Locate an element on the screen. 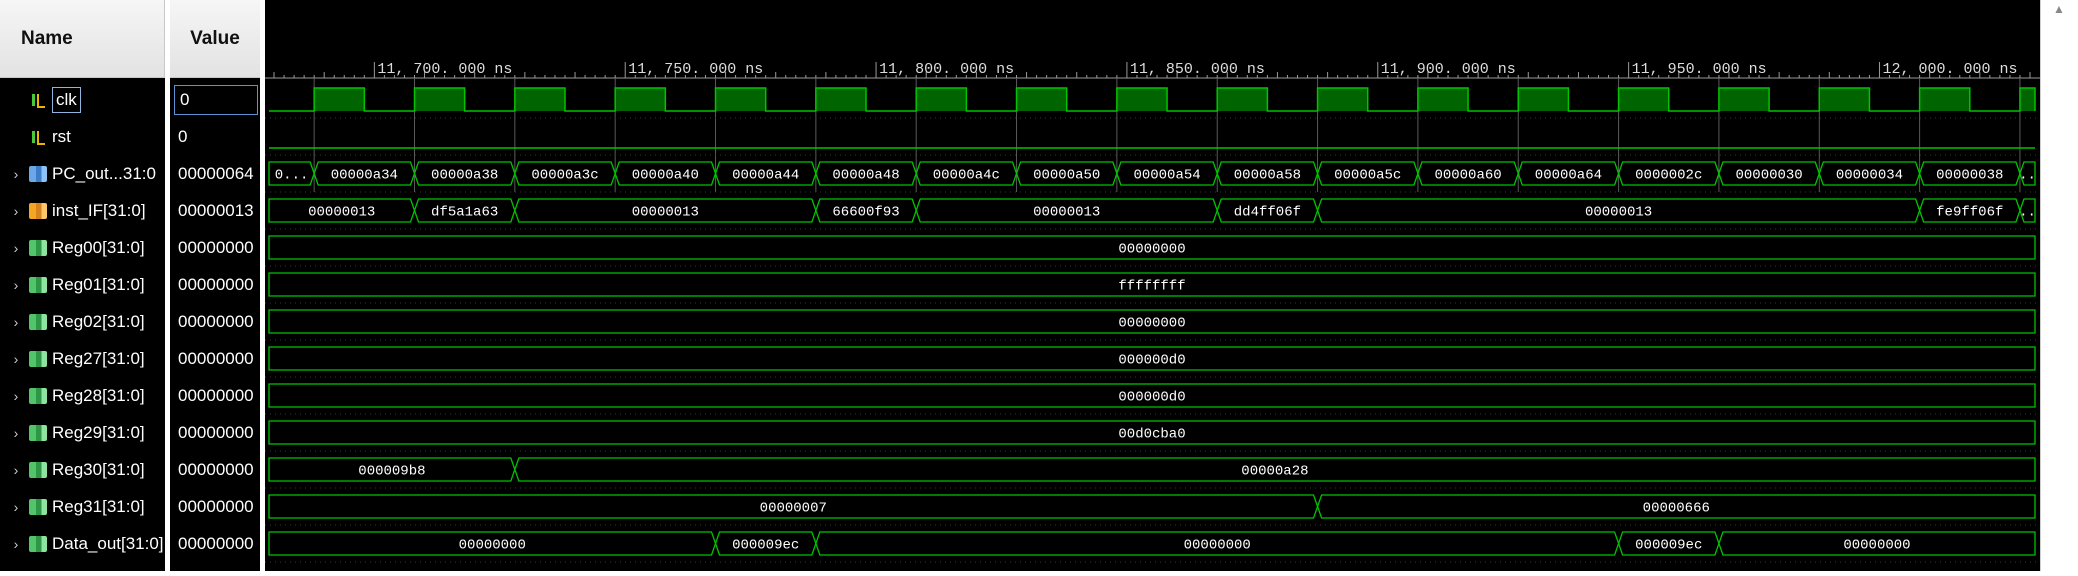 The width and height of the screenshot is (2078, 576). signal-row: › Reg30[31:0] is located at coordinates (82, 469).